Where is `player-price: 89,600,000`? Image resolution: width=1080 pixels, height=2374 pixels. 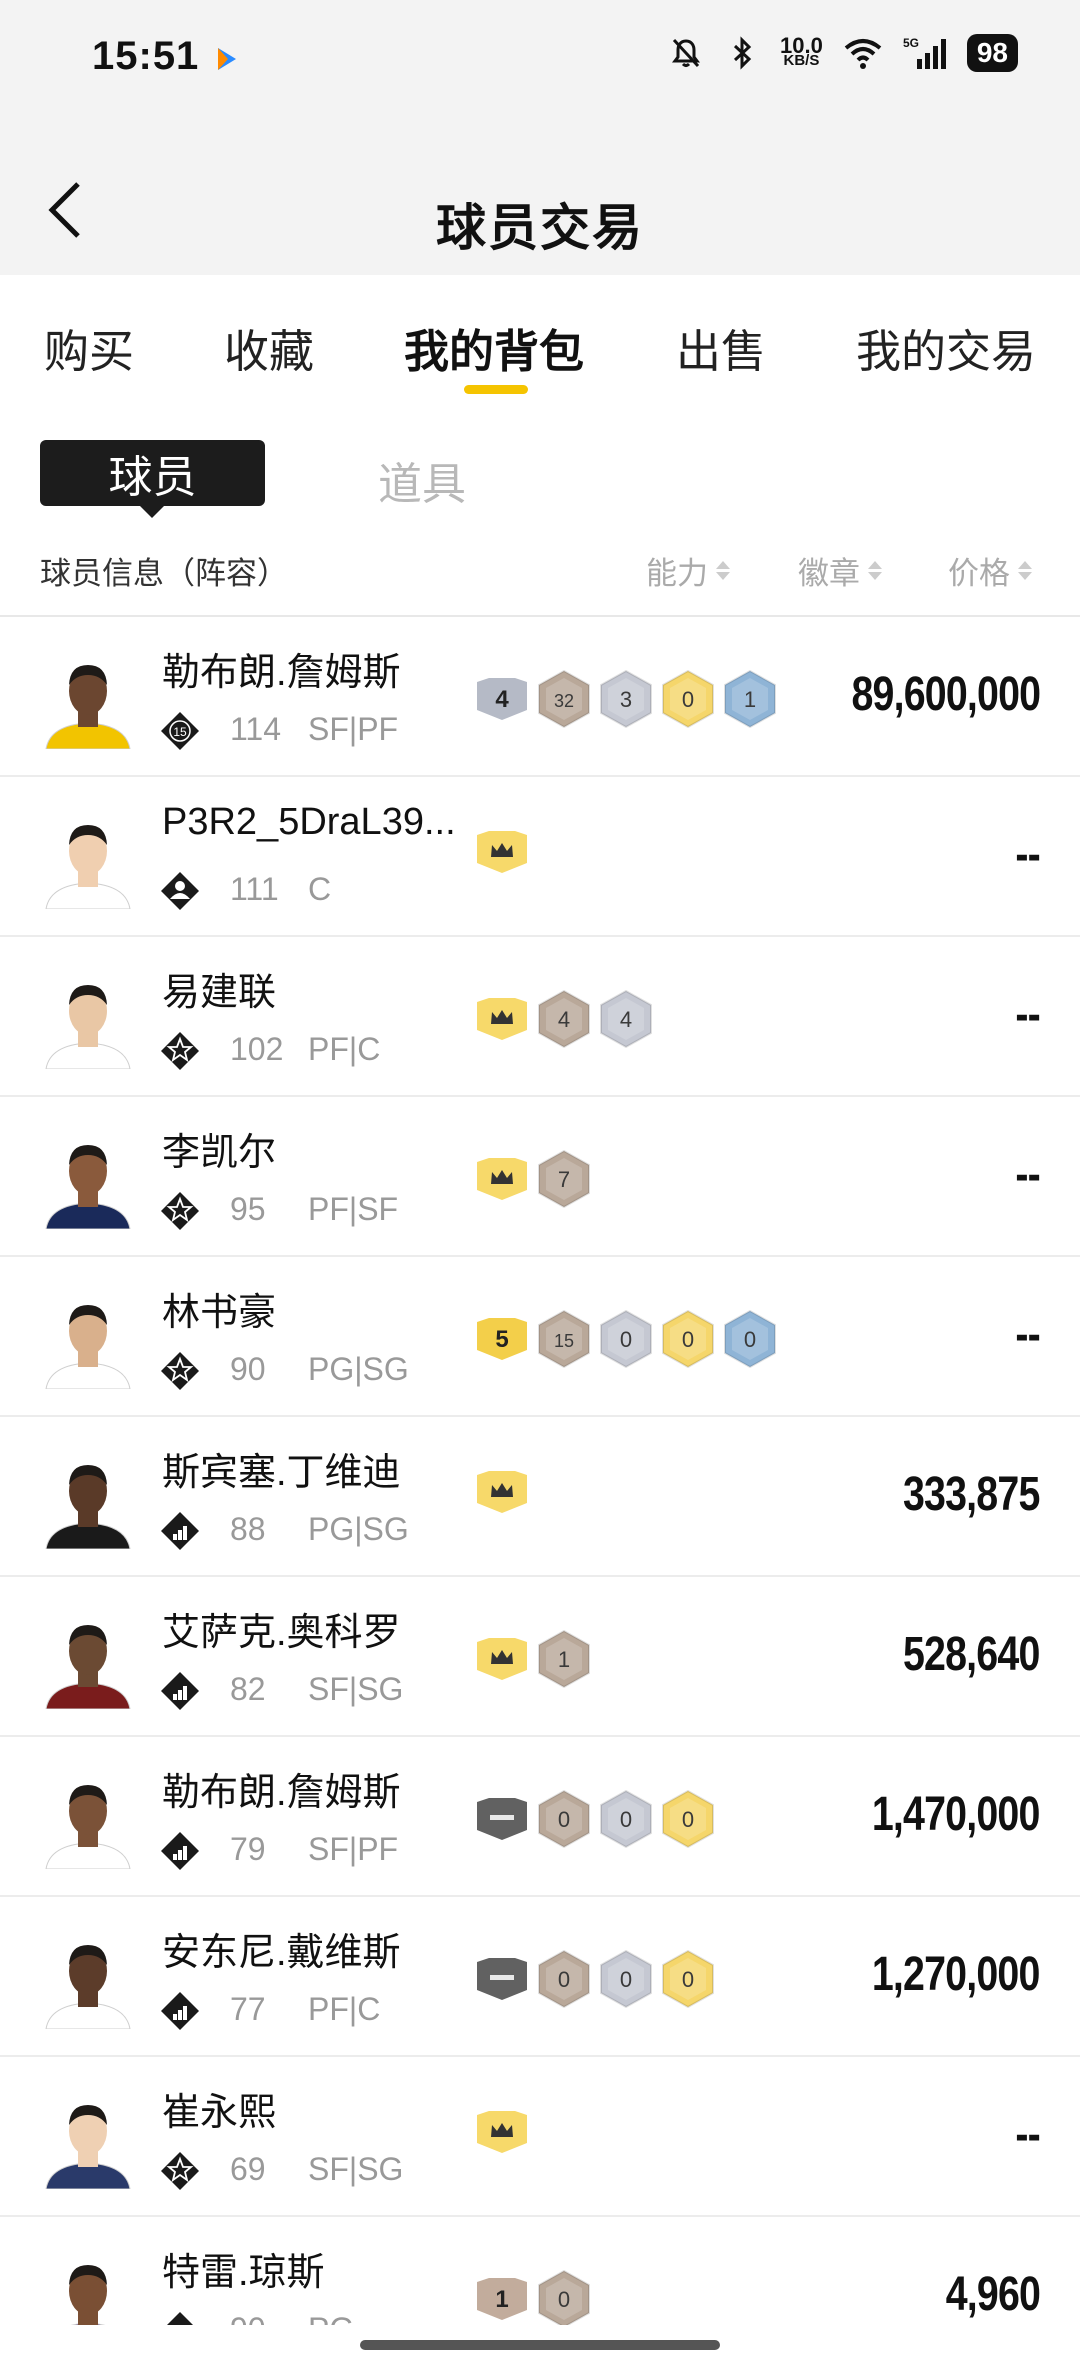 player-price: 89,600,000 is located at coordinates (946, 694).